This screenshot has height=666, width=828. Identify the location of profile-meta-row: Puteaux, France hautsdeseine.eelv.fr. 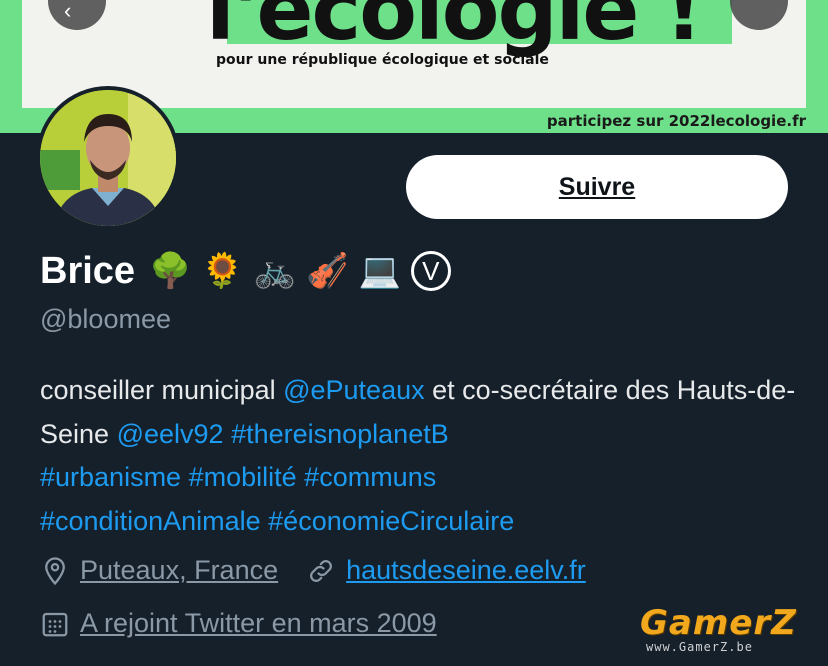
(313, 570).